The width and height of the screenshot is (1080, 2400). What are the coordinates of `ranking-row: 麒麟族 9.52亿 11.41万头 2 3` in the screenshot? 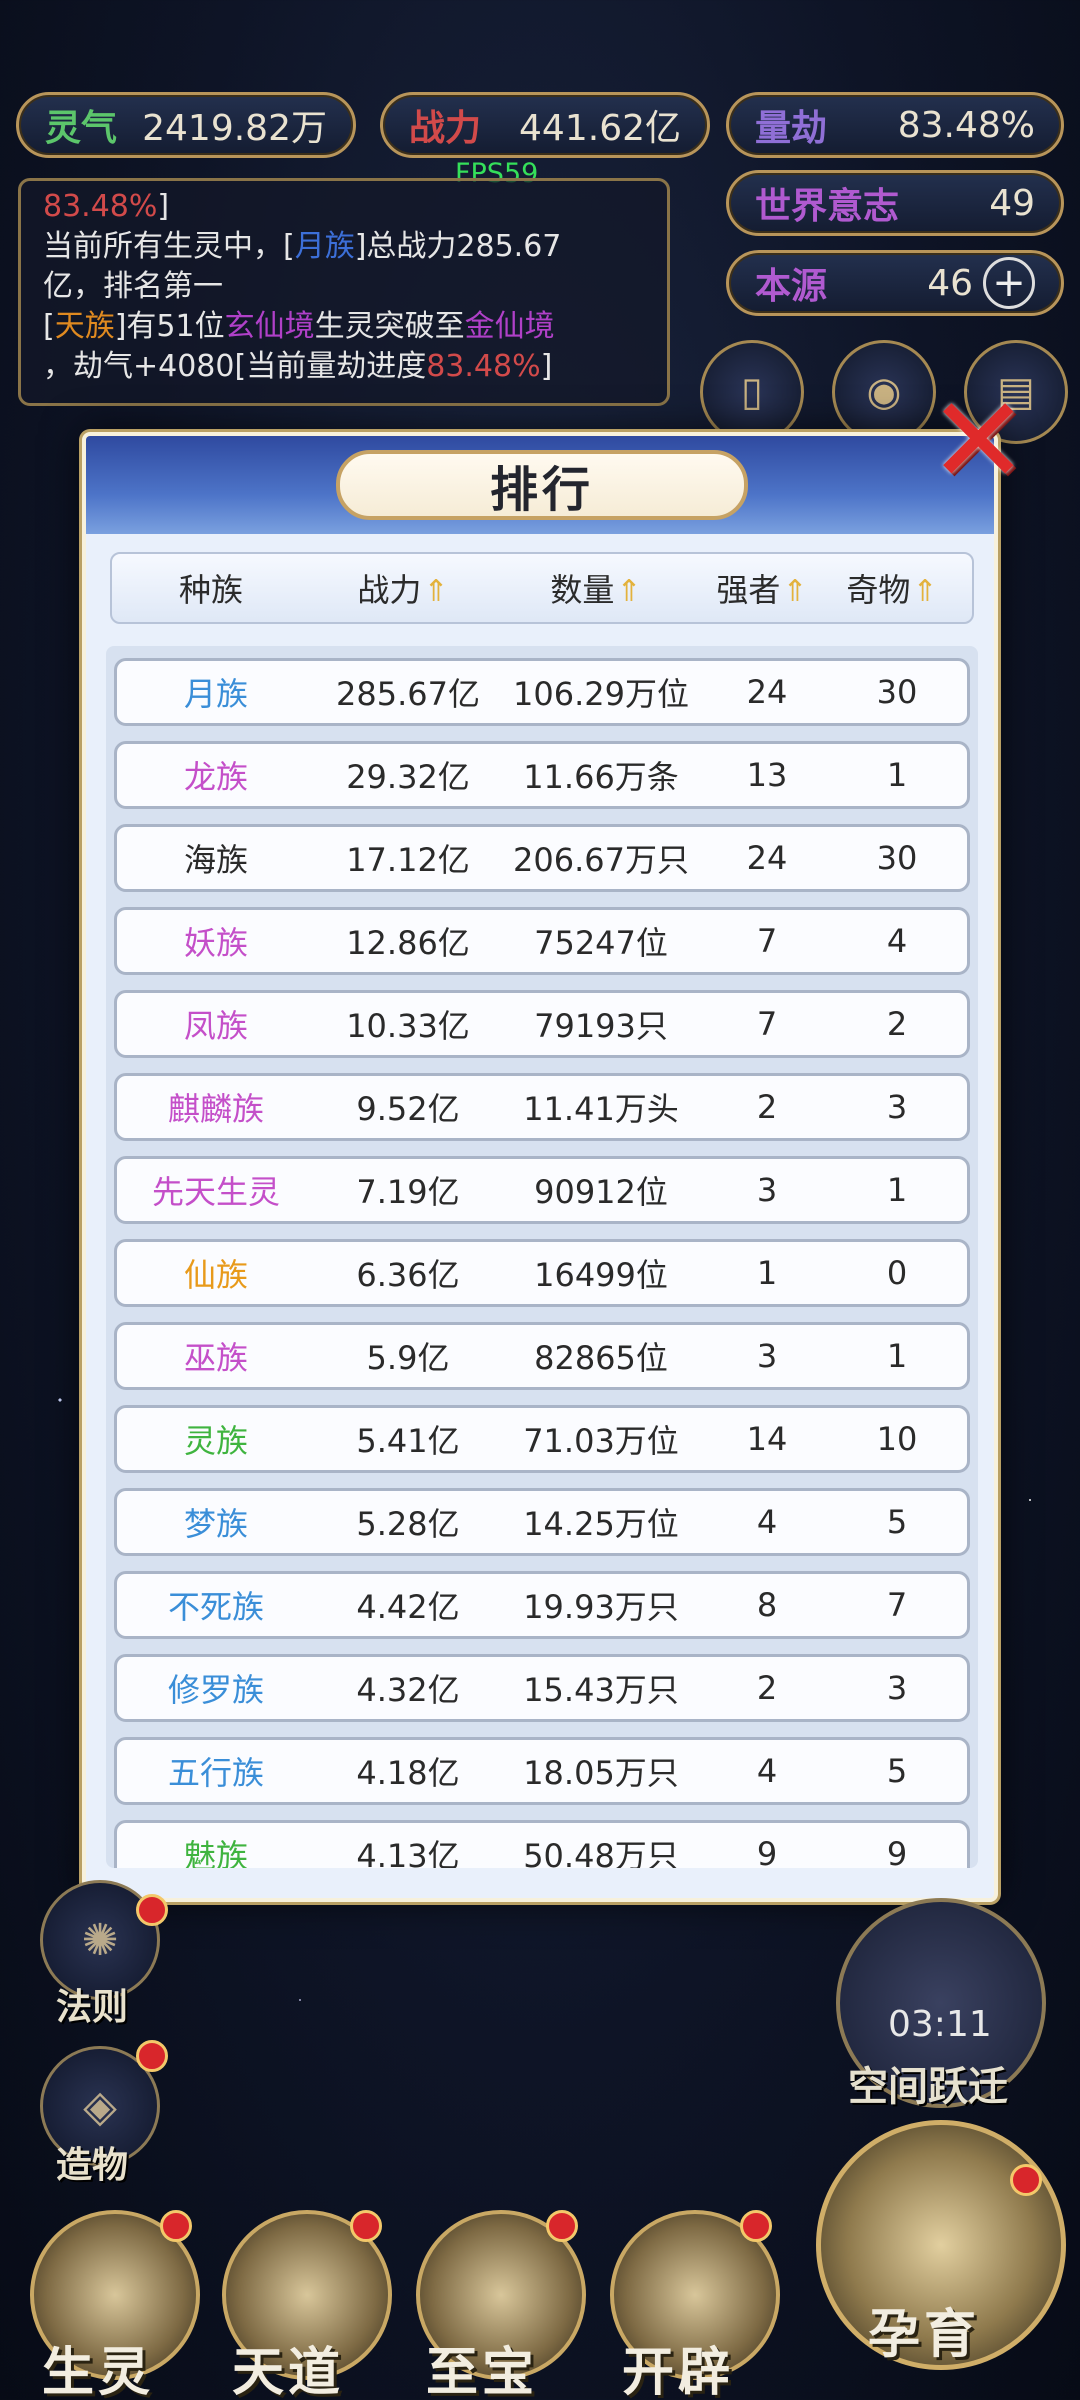 It's located at (542, 1107).